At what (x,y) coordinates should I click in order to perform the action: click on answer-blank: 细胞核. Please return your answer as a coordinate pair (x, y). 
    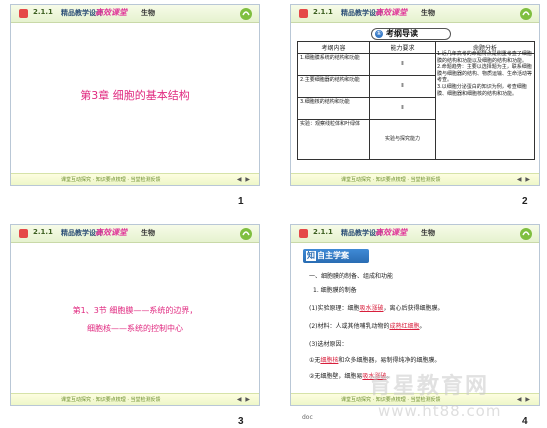
    Looking at the image, I should click on (329, 360).